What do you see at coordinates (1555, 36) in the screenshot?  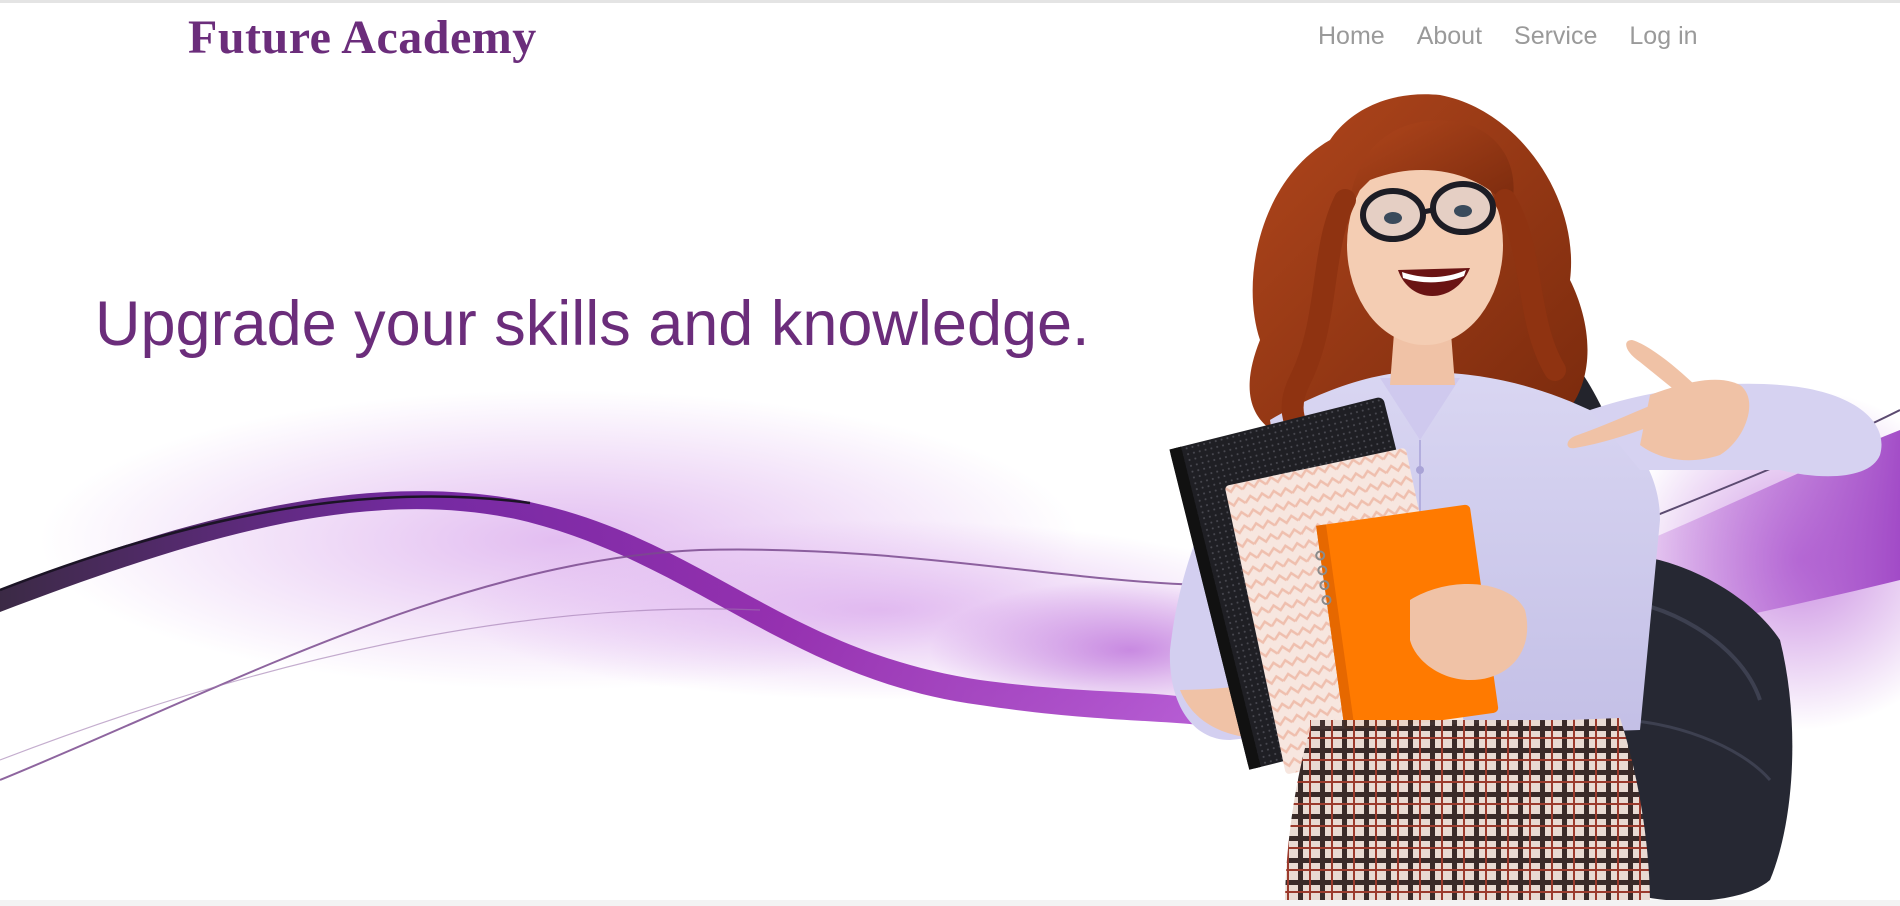 I see `nav-link-service: Service` at bounding box center [1555, 36].